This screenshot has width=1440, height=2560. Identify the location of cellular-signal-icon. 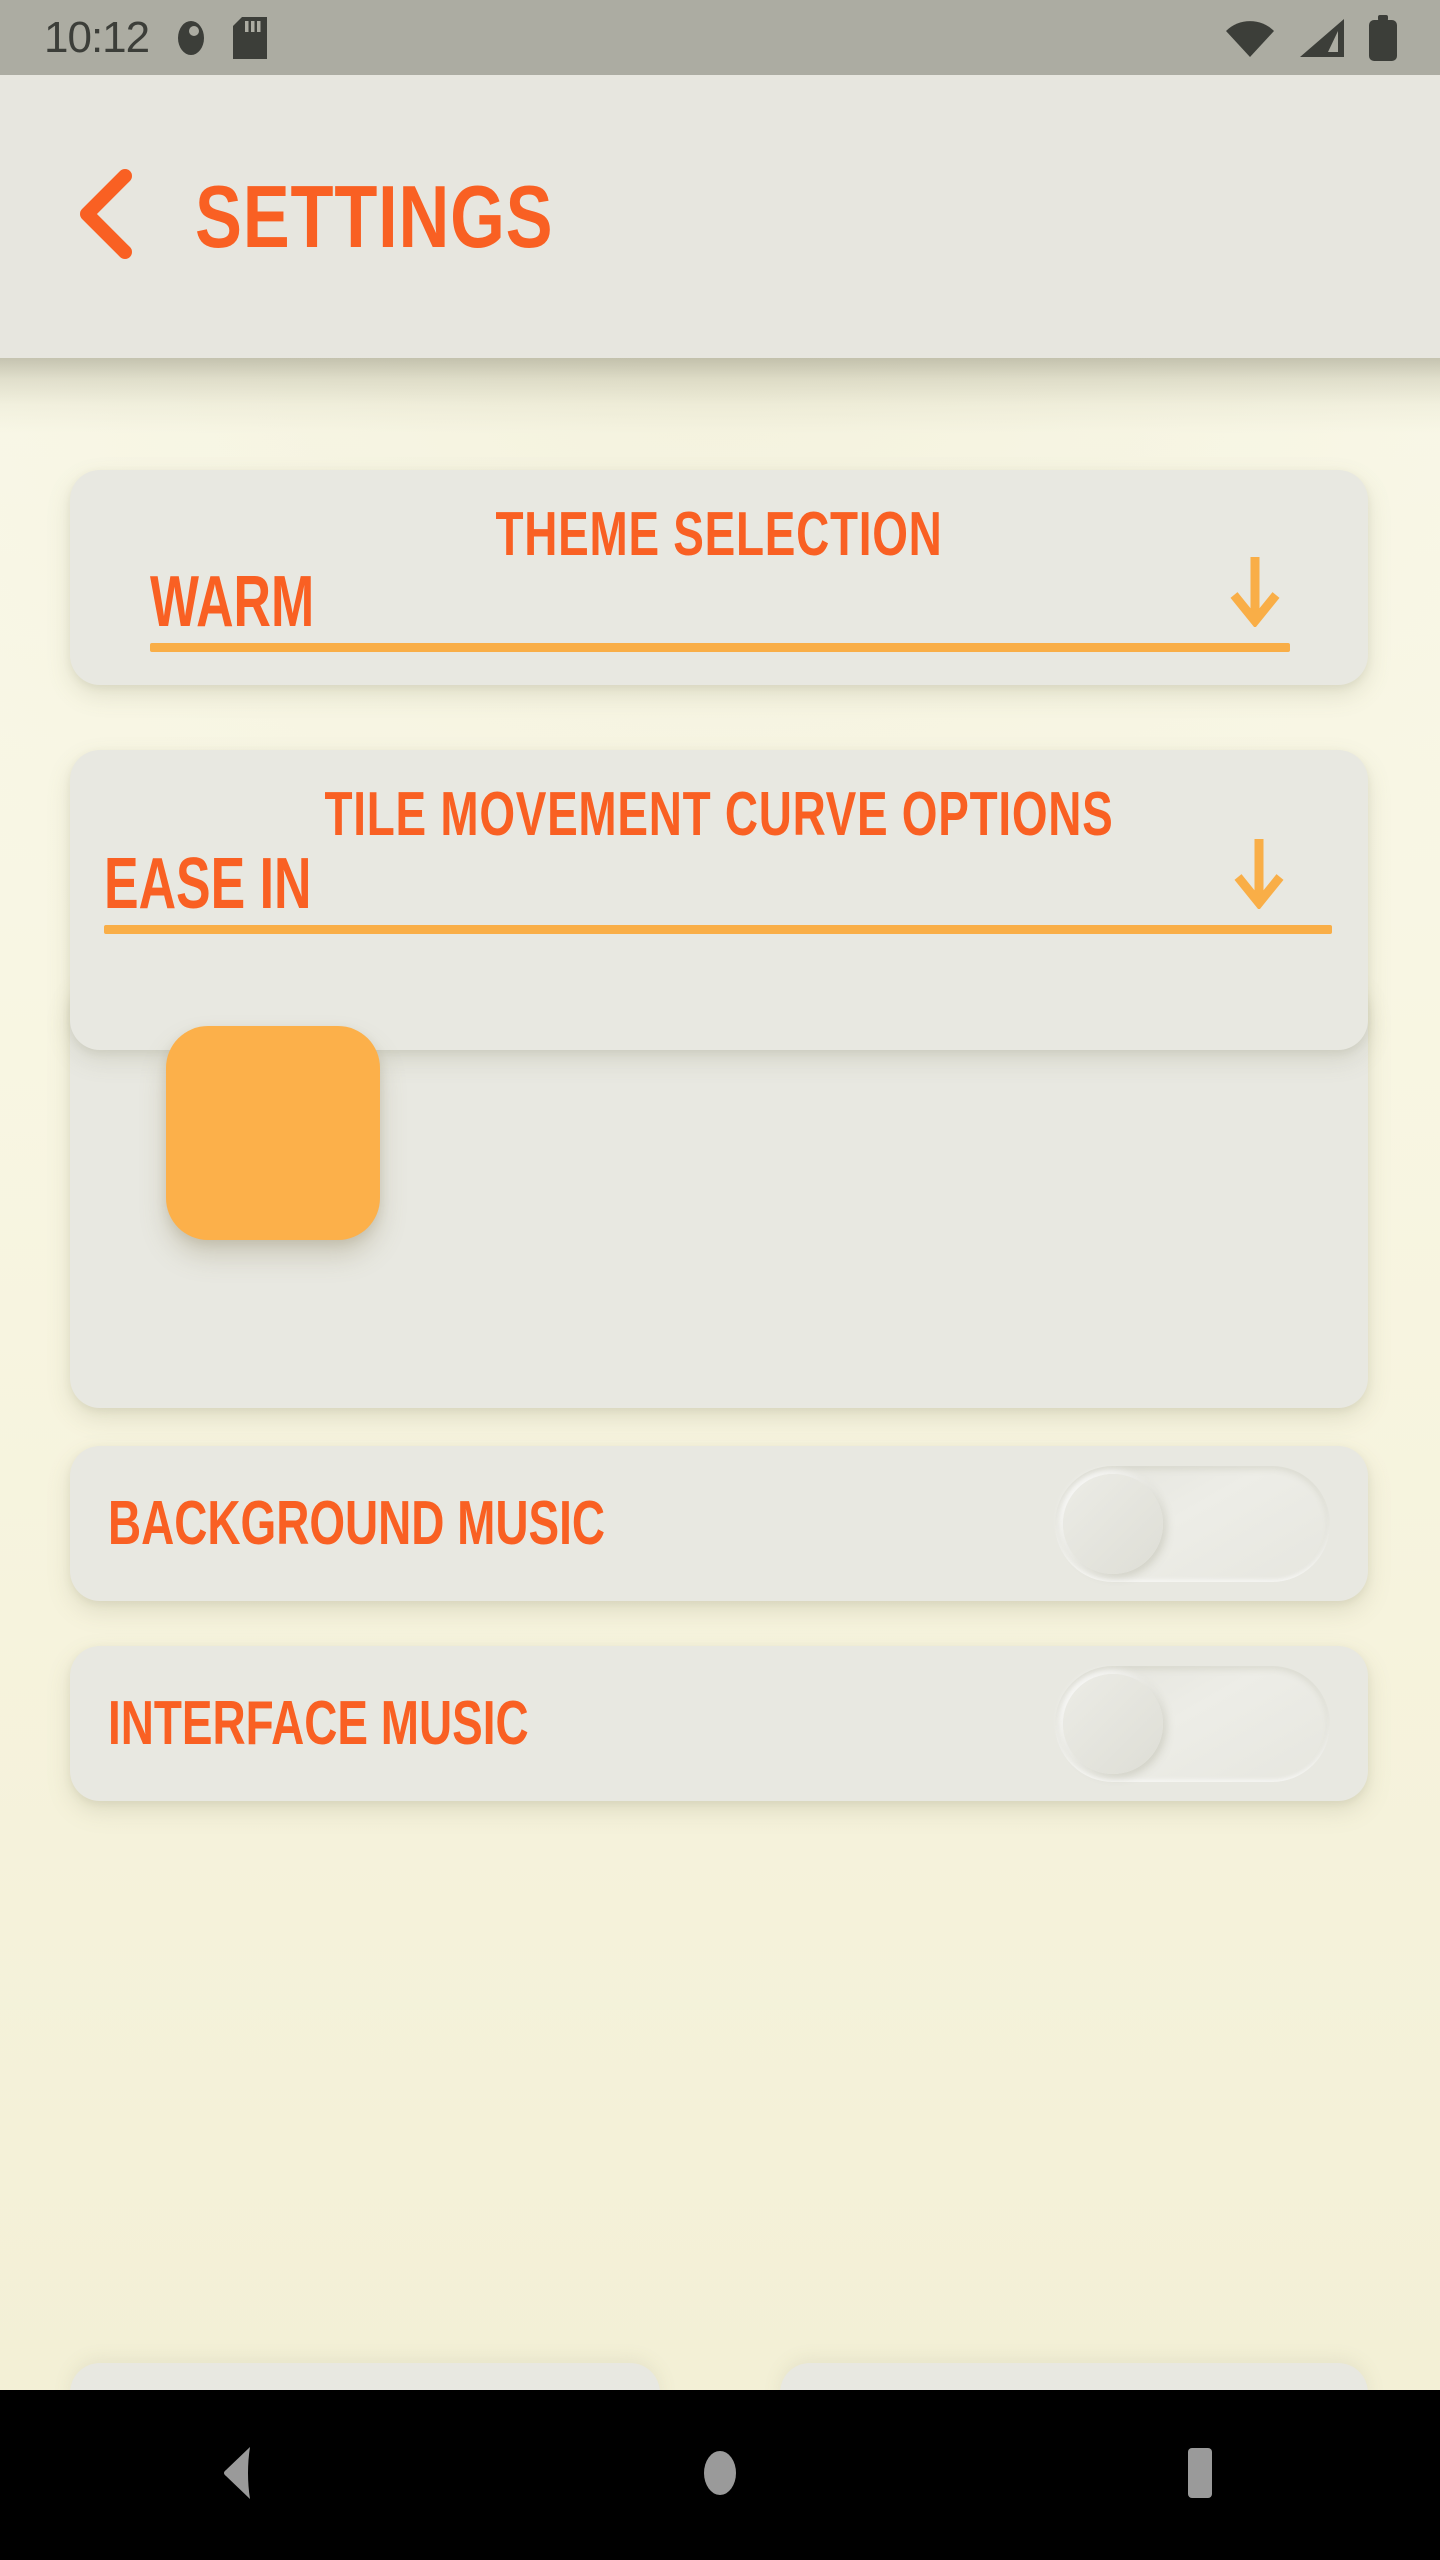
(1322, 38).